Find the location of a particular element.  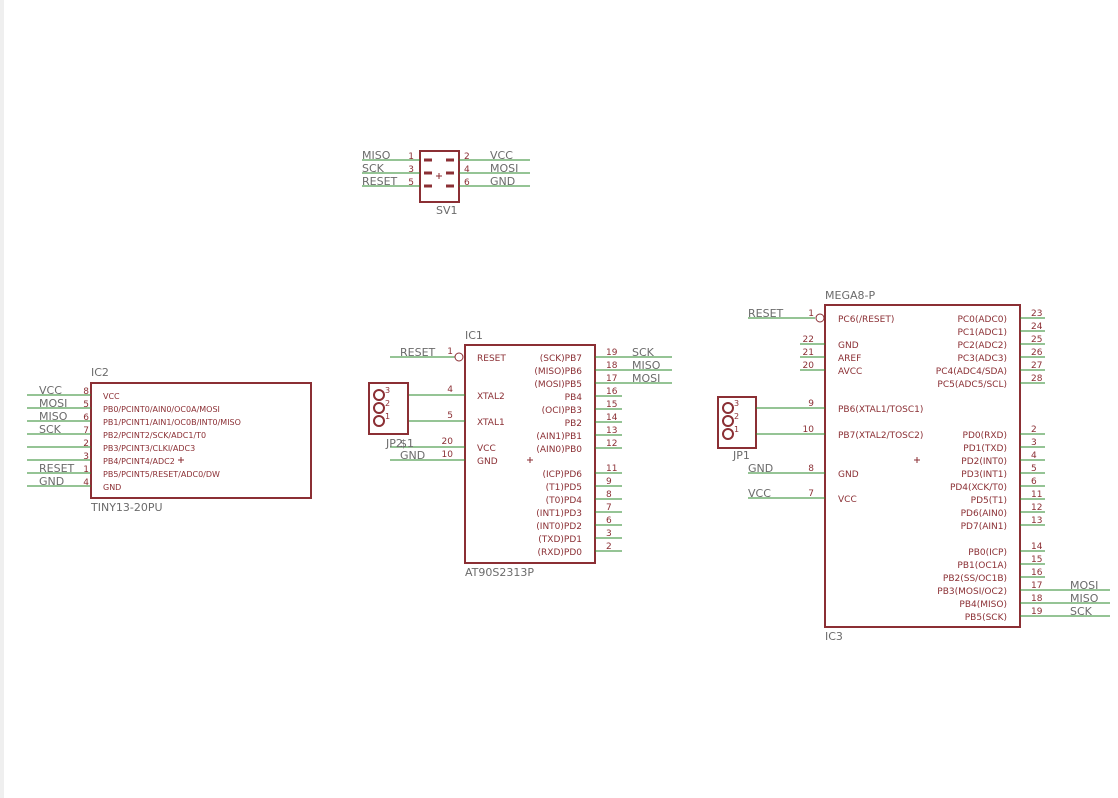

ic3-pin-name: PB6(XTAL1/TOSC1) is located at coordinates (880, 410).